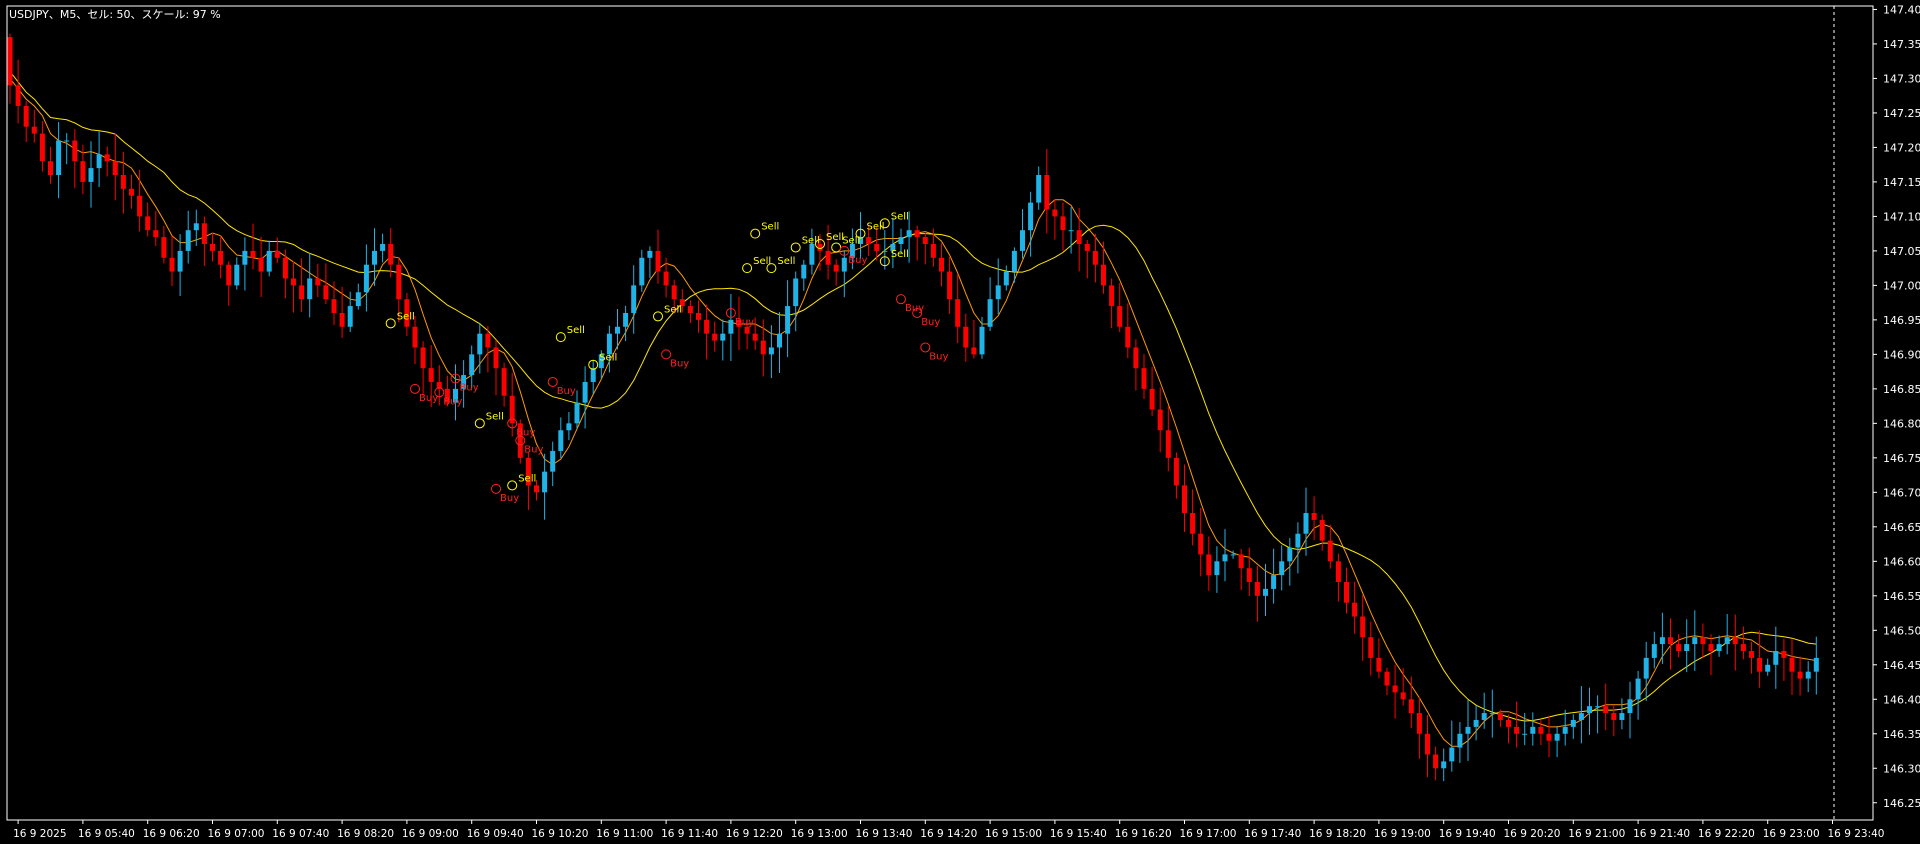  I want to click on y-tick-label: 146.250, so click(1901, 803).